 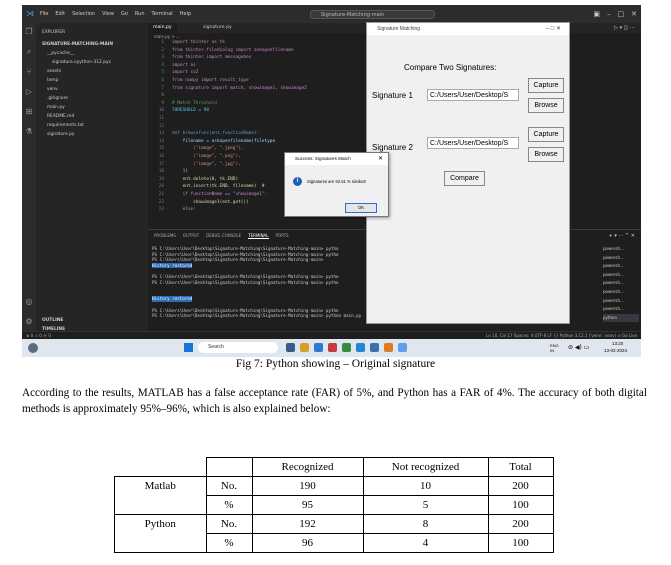 What do you see at coordinates (77, 44) in the screenshot?
I see `project-root: SIGNATURE-MATCHING-MAIN` at bounding box center [77, 44].